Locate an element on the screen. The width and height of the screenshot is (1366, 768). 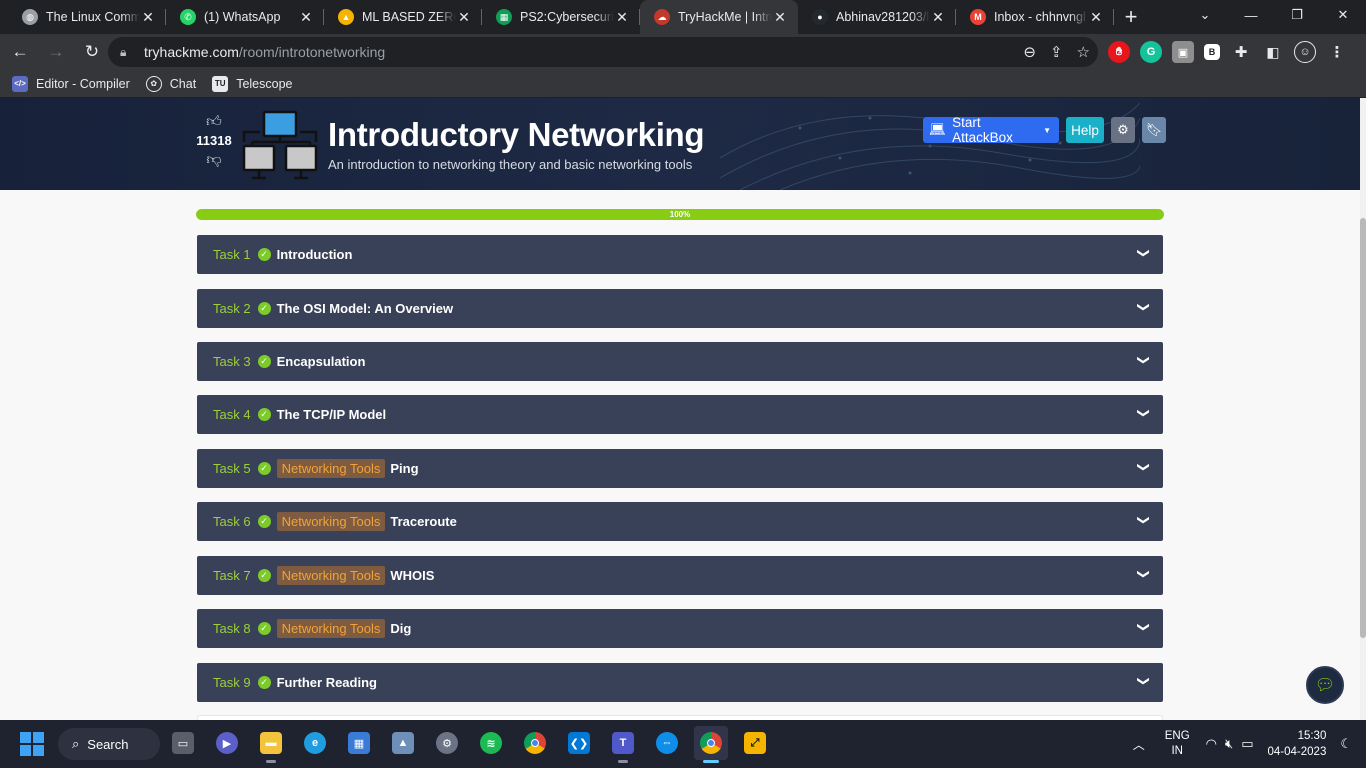
task-accordion-header: Task 1 ✓ Introduction ❯ is located at coordinates (680, 254).